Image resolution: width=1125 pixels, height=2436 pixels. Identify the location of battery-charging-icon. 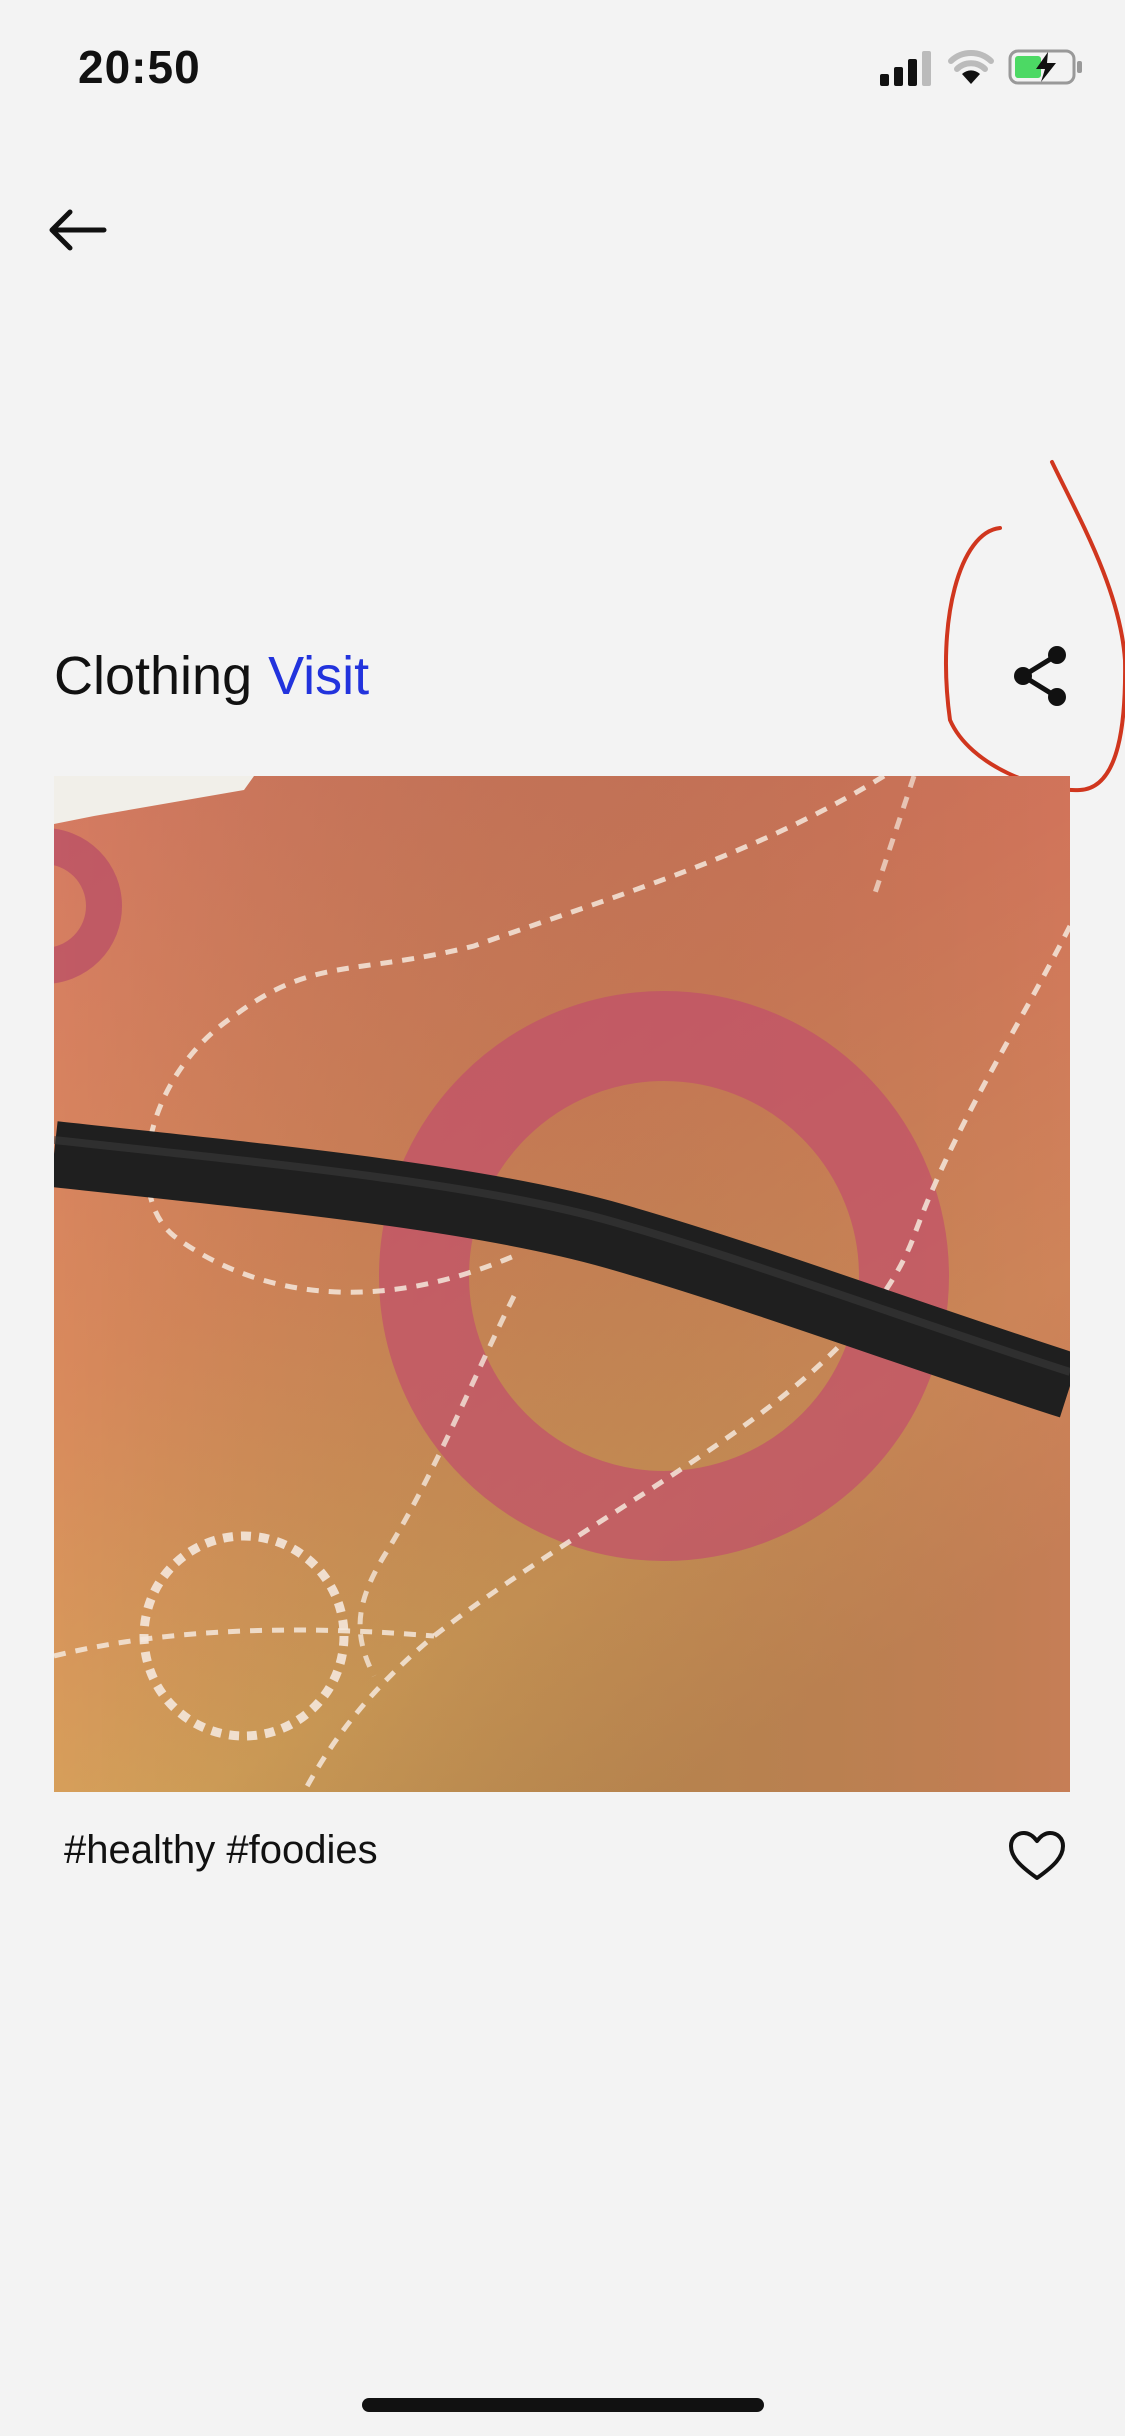
(1045, 67).